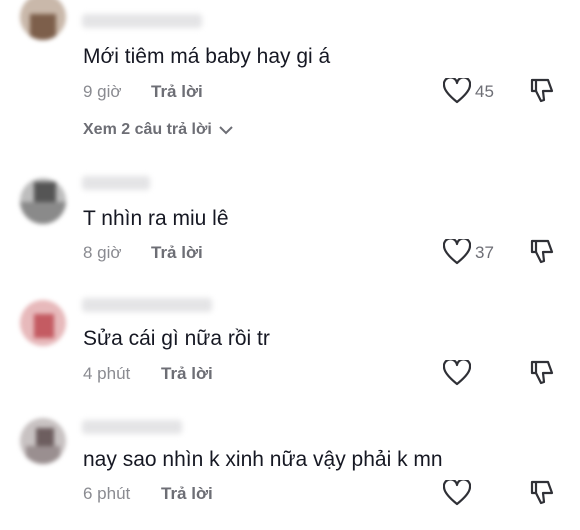 Image resolution: width=580 pixels, height=530 pixels. Describe the element at coordinates (102, 91) in the screenshot. I see `comment-time: 9 giờ` at that location.